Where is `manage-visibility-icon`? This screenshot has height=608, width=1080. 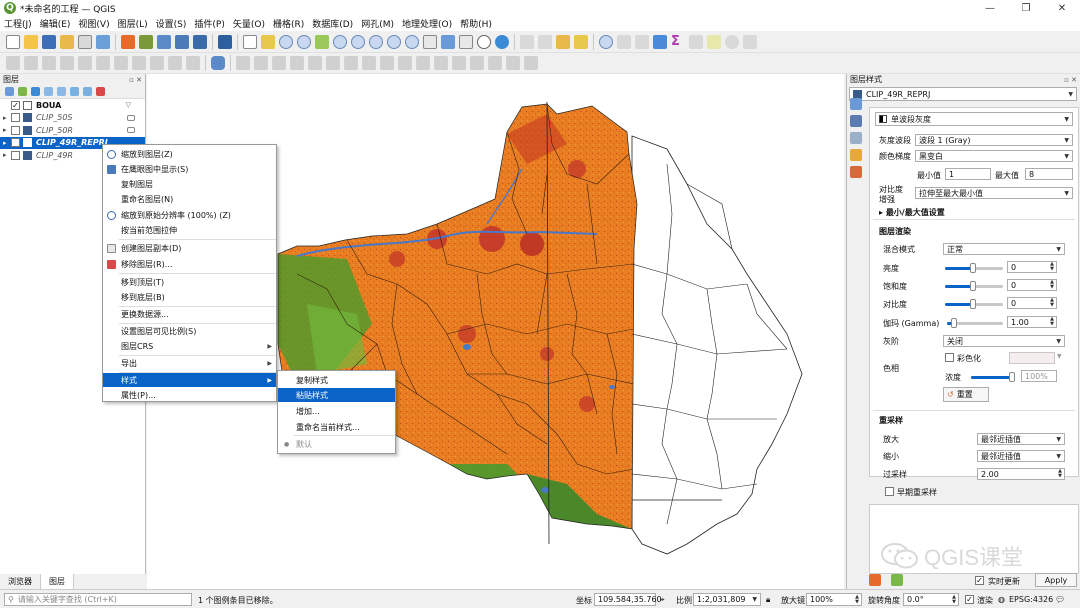 manage-visibility-icon is located at coordinates (35, 91).